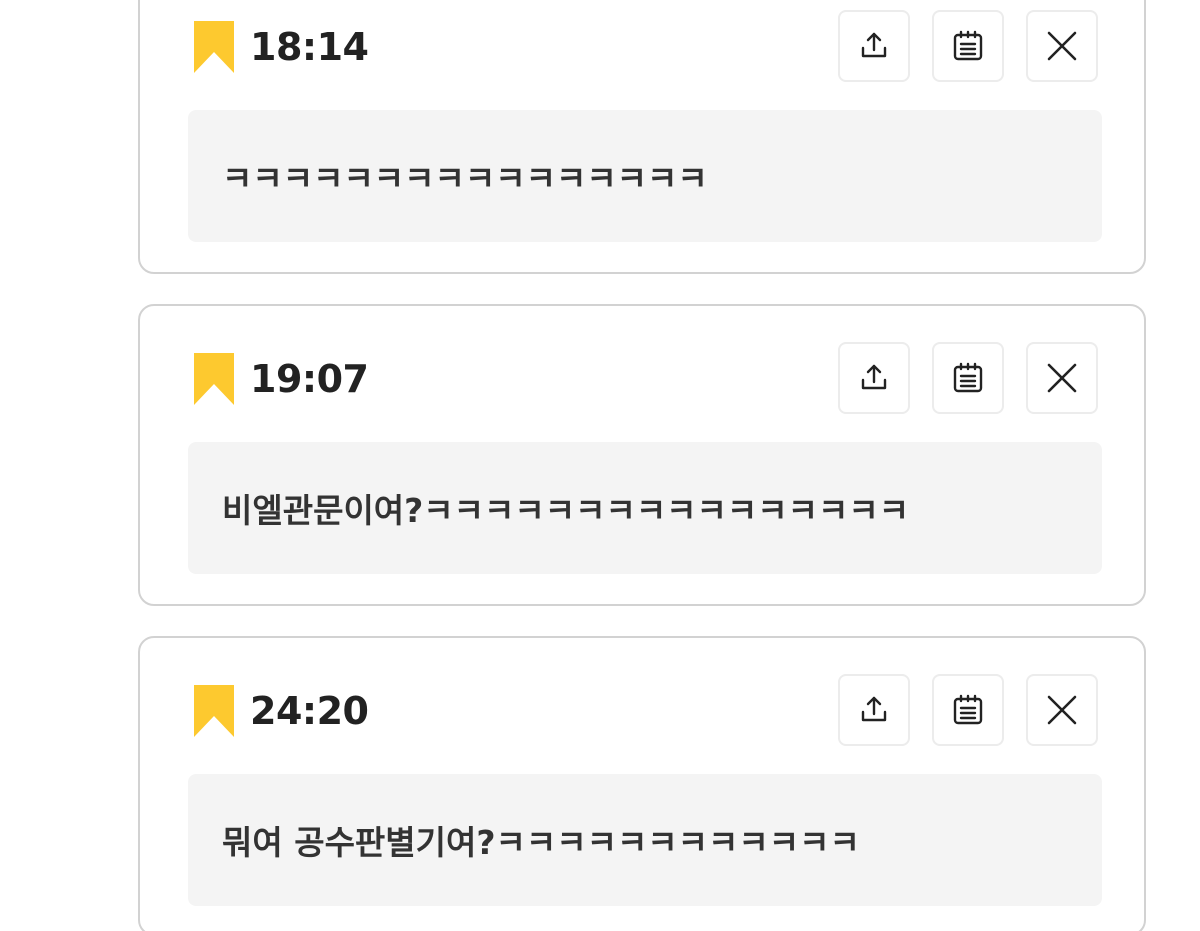 The image size is (1200, 931). Describe the element at coordinates (309, 711) in the screenshot. I see `bookmark-time: 24:20` at that location.